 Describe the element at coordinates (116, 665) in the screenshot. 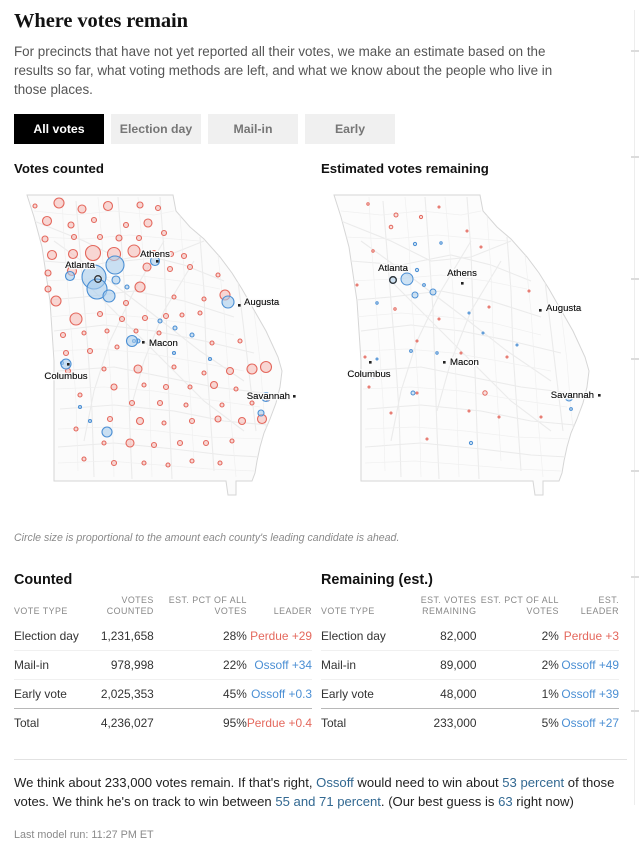

I see `cell-votes: 978,998` at that location.